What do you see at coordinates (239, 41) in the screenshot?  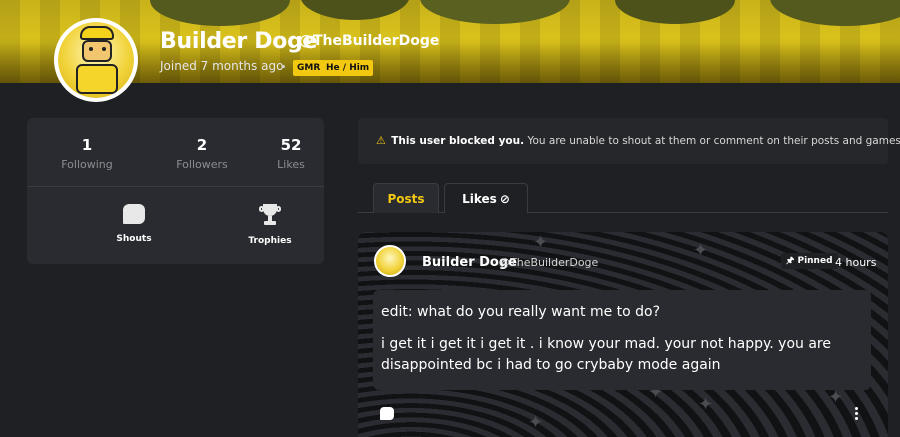 I see `profile-display-name: Builder Doge` at bounding box center [239, 41].